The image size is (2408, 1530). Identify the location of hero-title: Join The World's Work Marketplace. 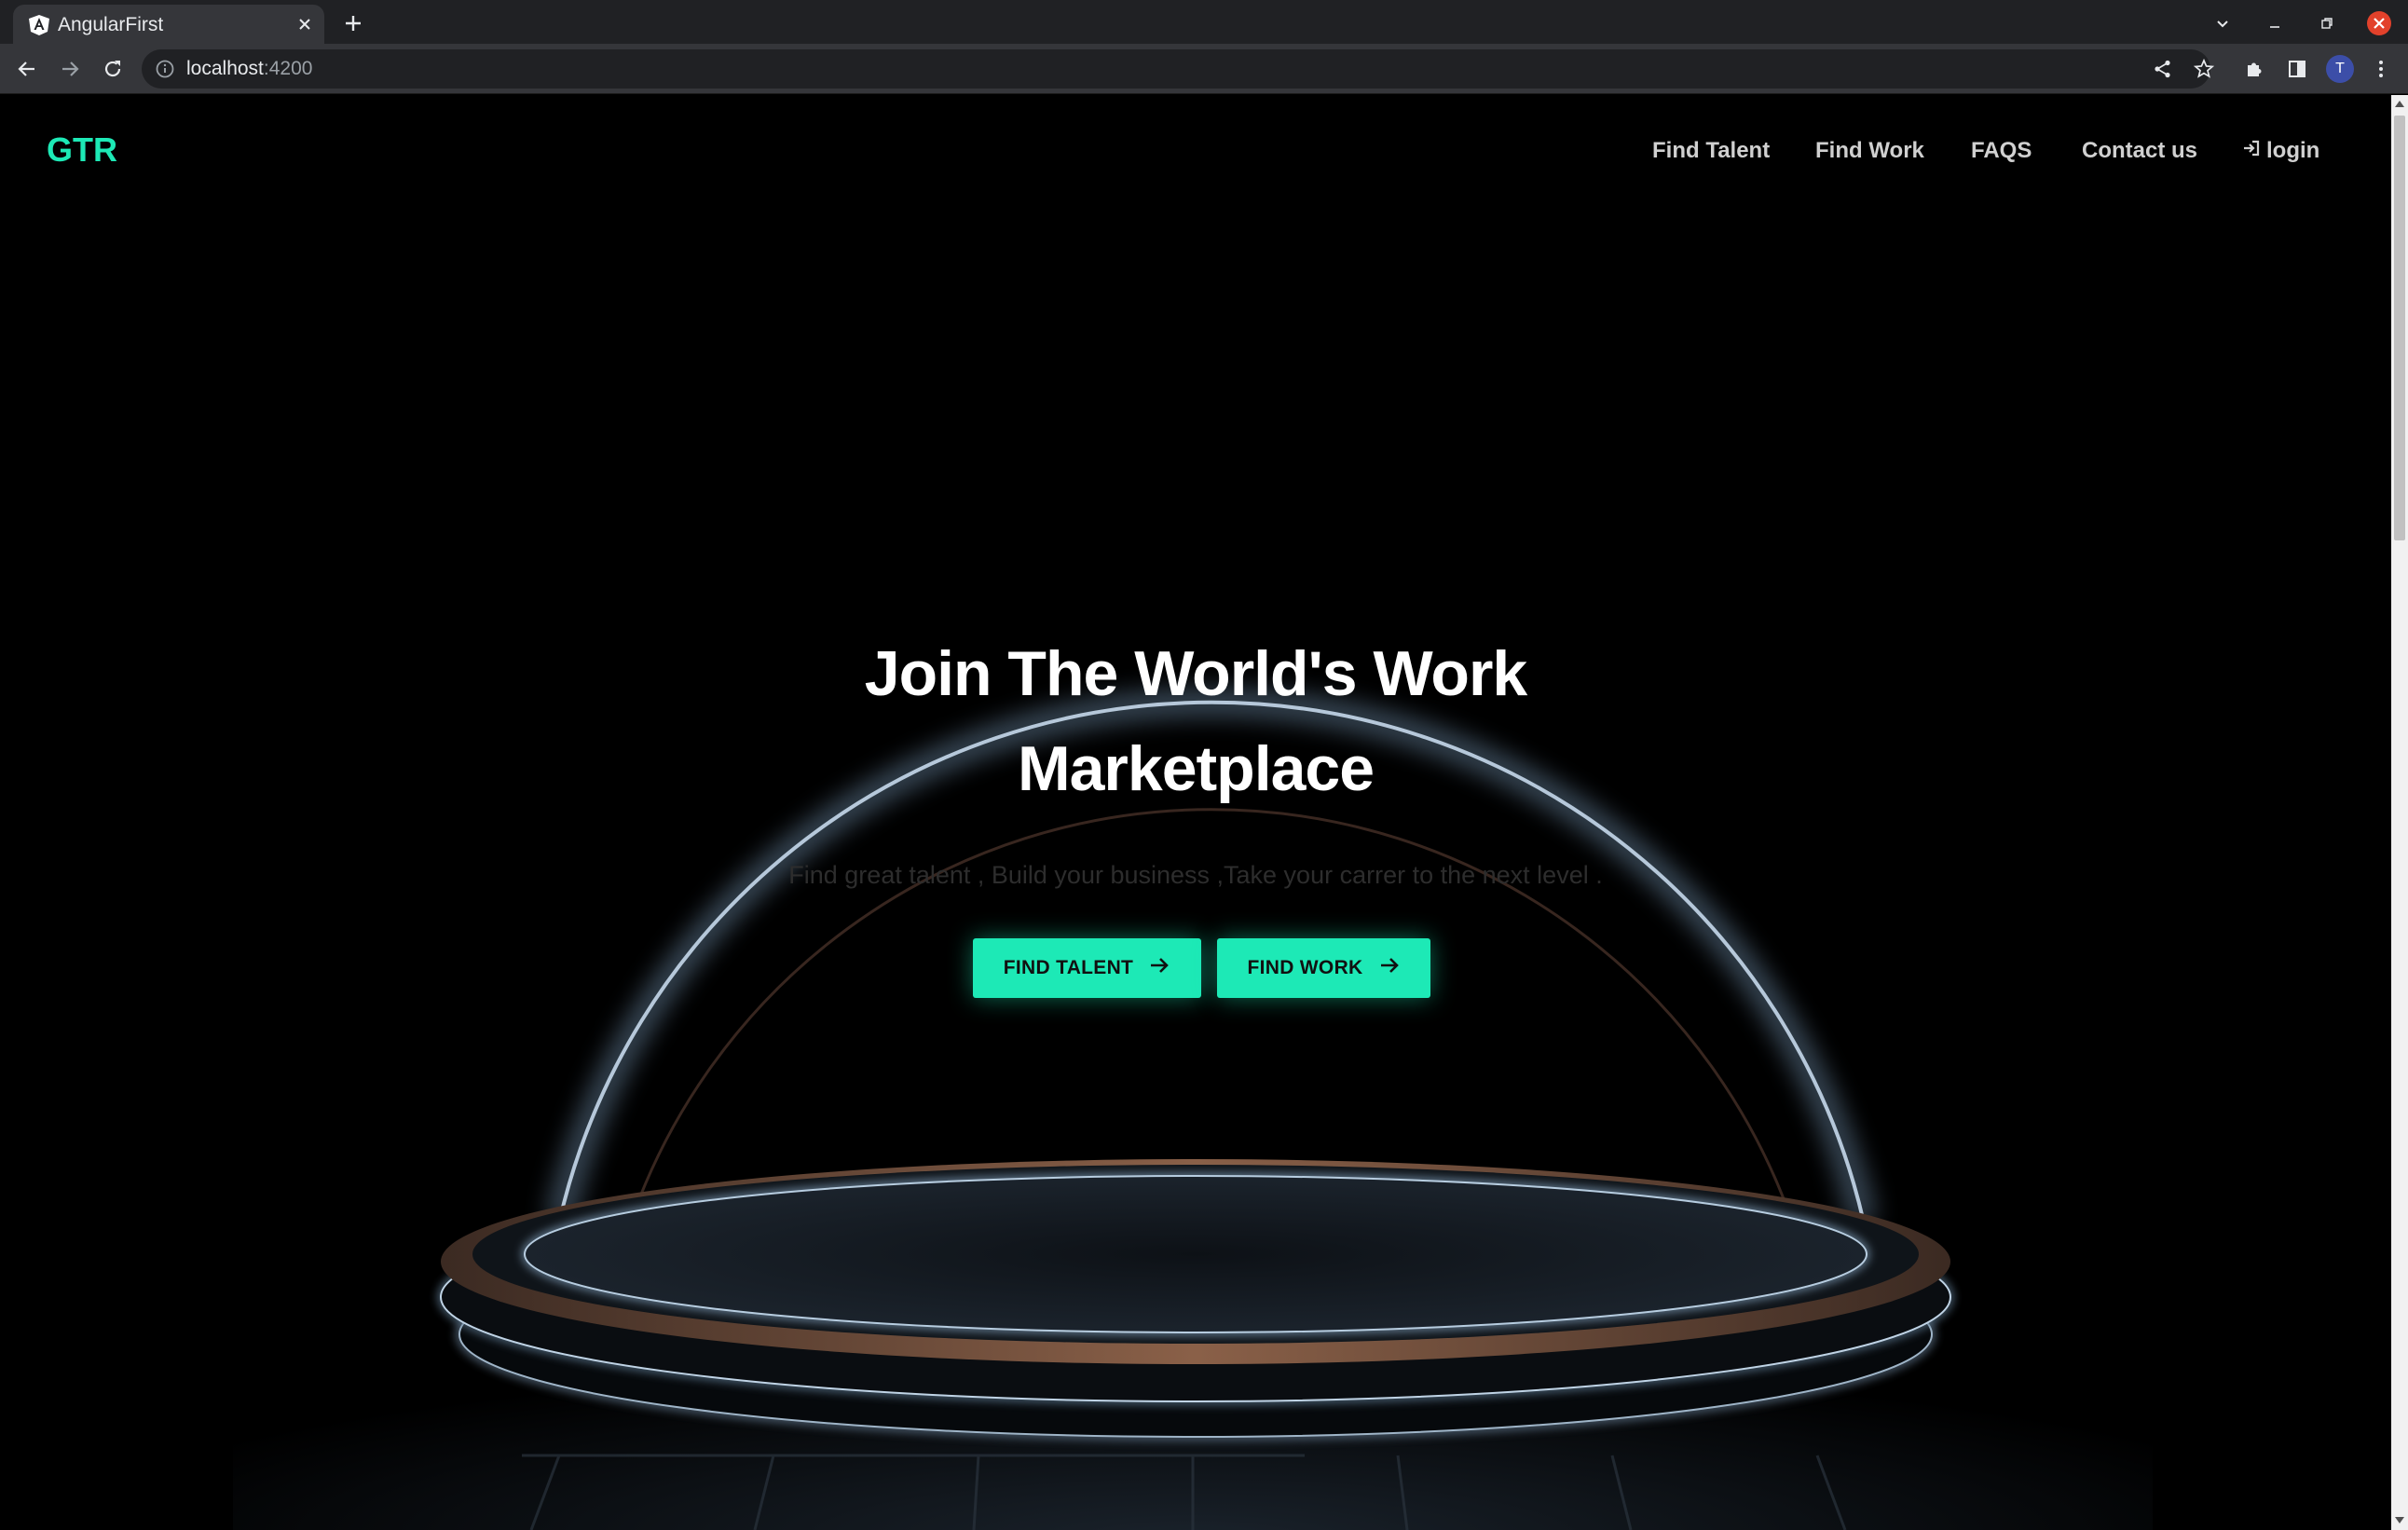
(1196, 721).